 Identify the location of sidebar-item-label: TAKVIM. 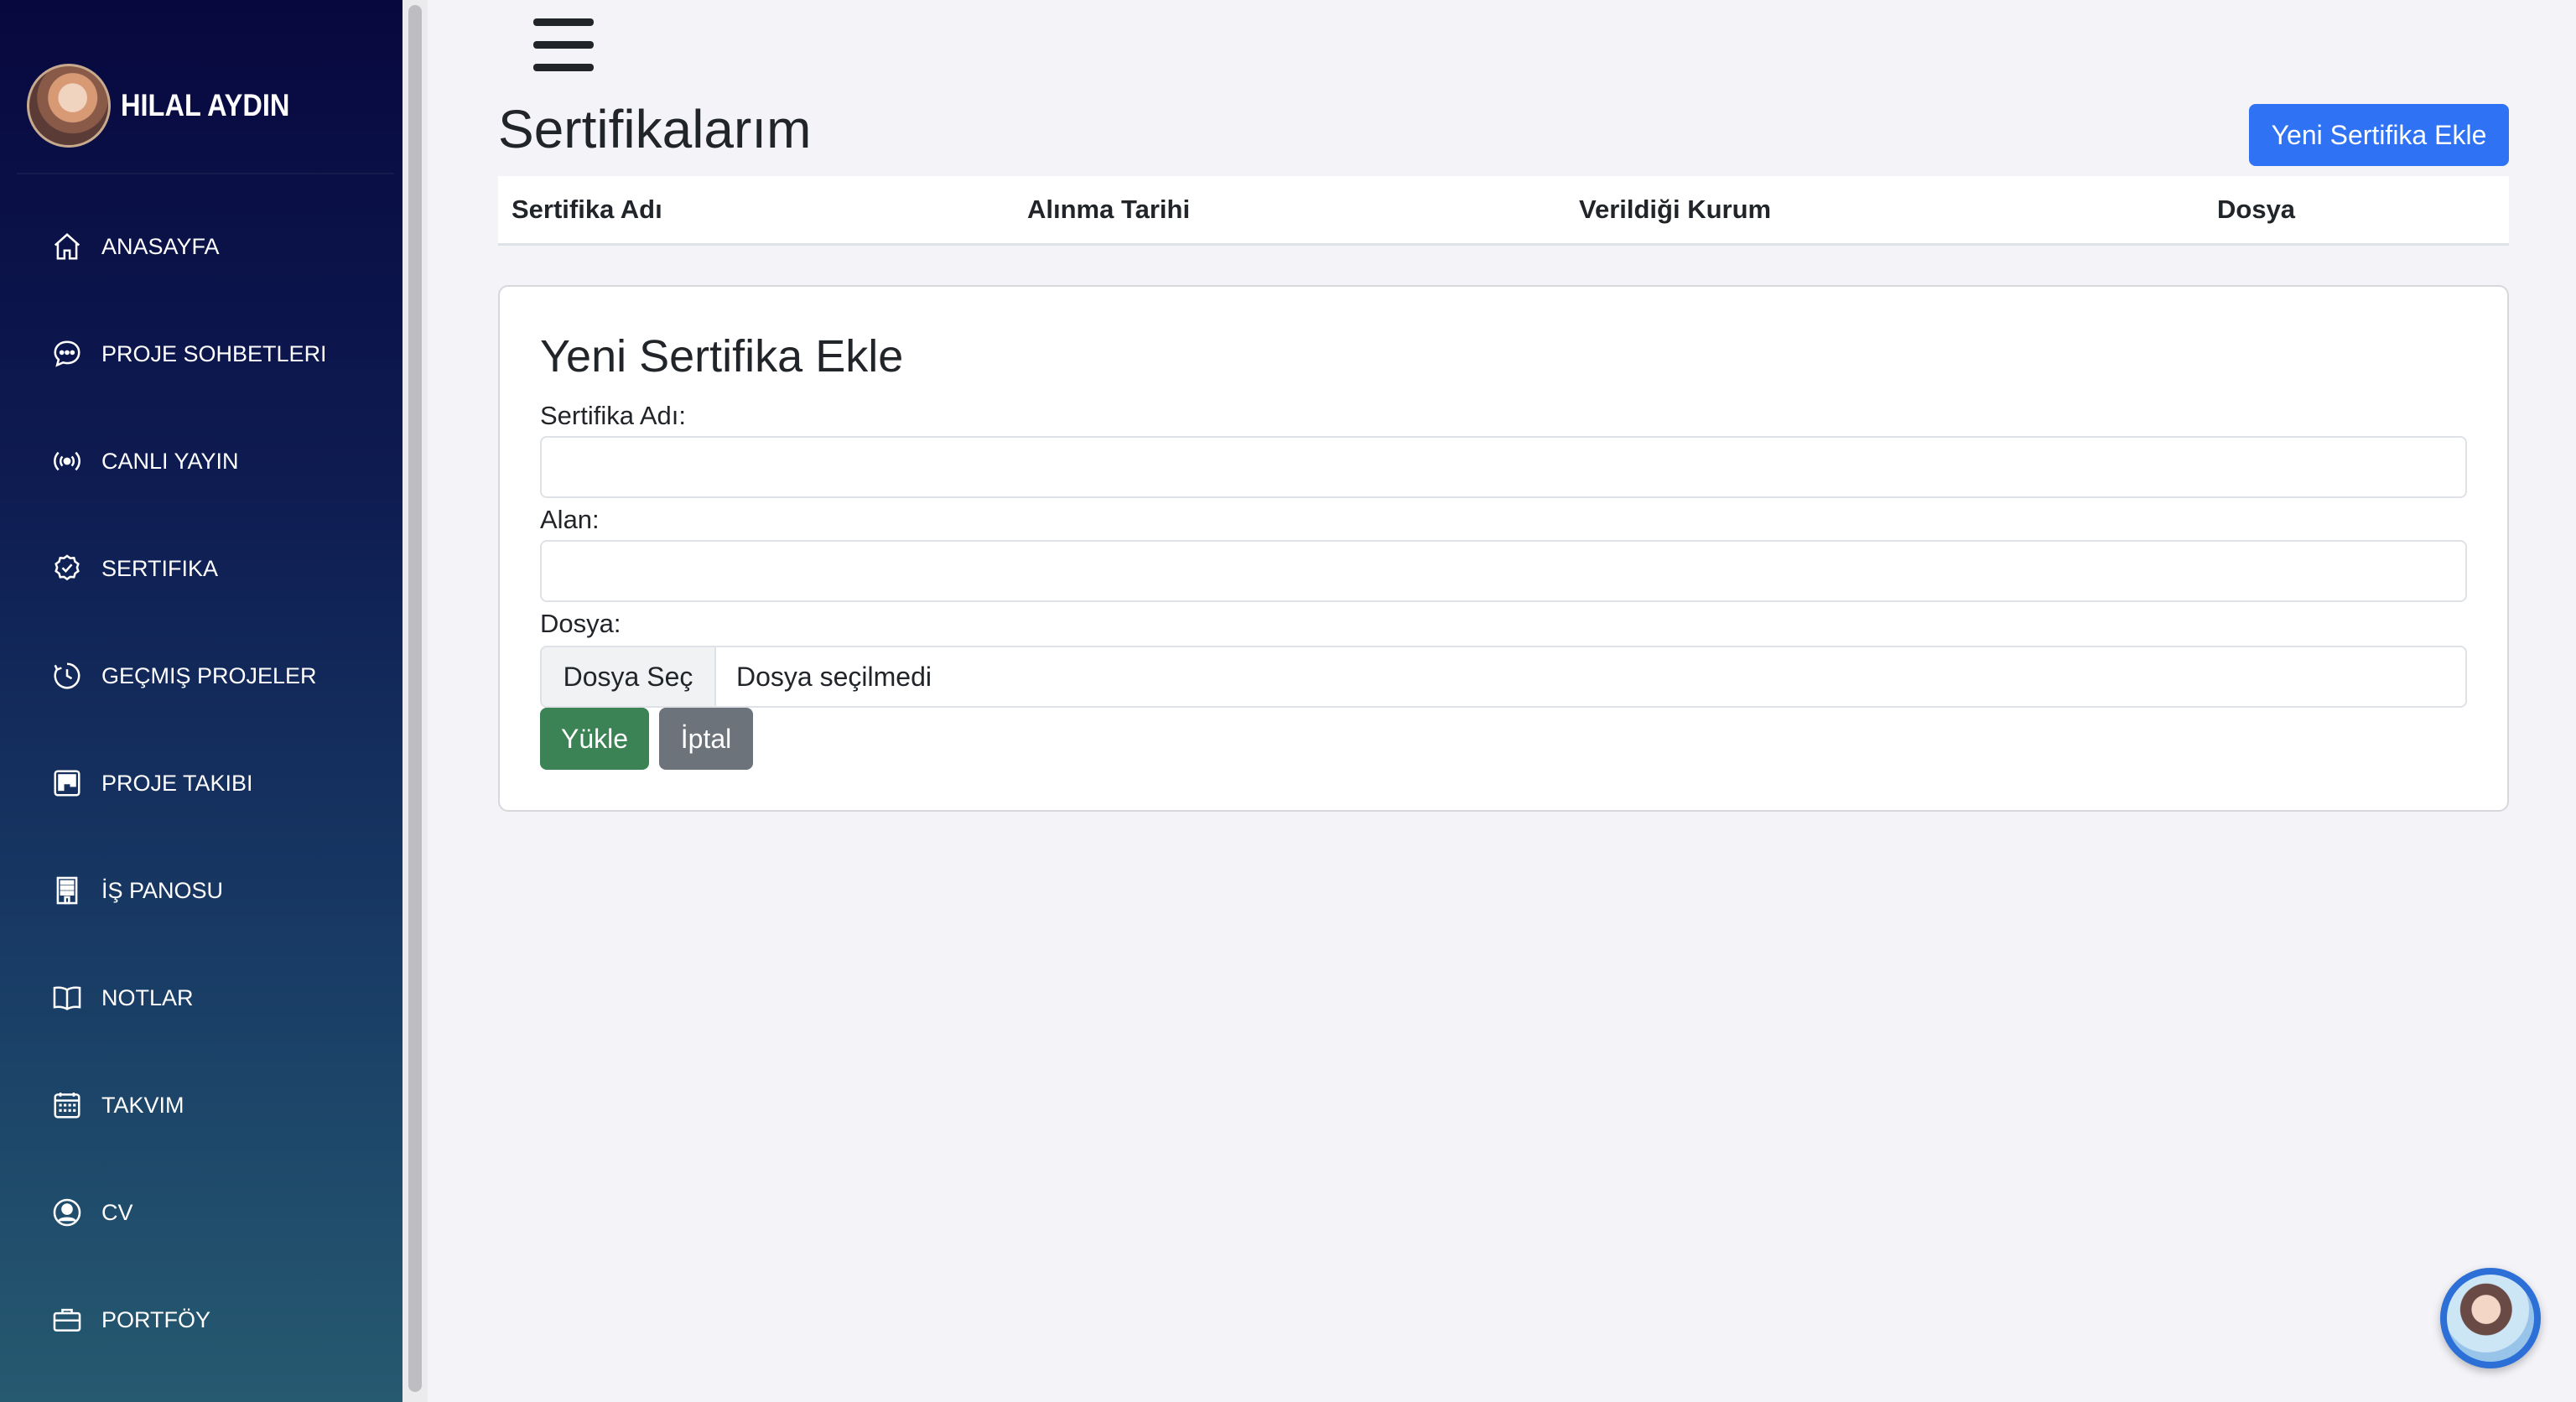
(142, 1105).